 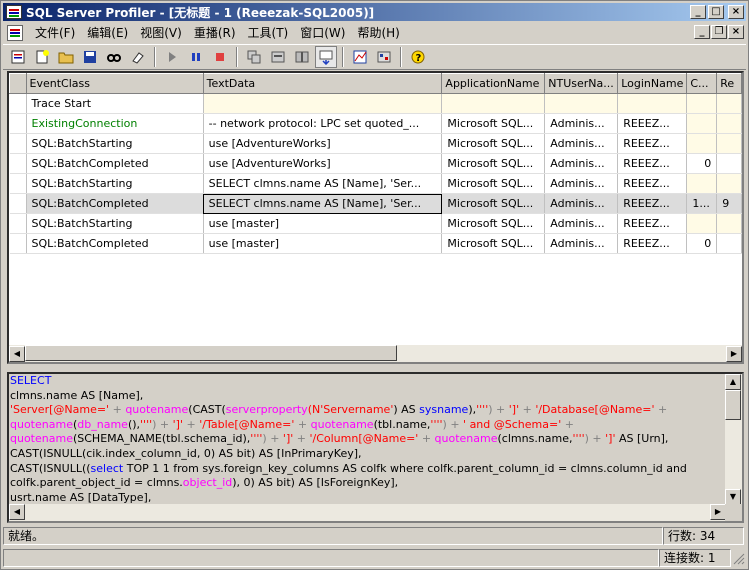 I want to click on header-textdata: TextData, so click(x=322, y=83).